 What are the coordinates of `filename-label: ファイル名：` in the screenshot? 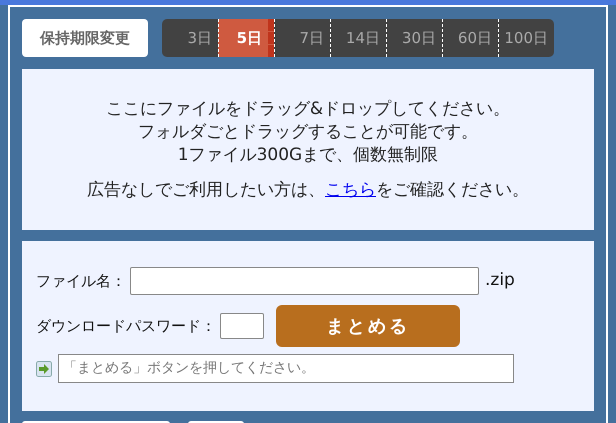 It's located at (81, 281).